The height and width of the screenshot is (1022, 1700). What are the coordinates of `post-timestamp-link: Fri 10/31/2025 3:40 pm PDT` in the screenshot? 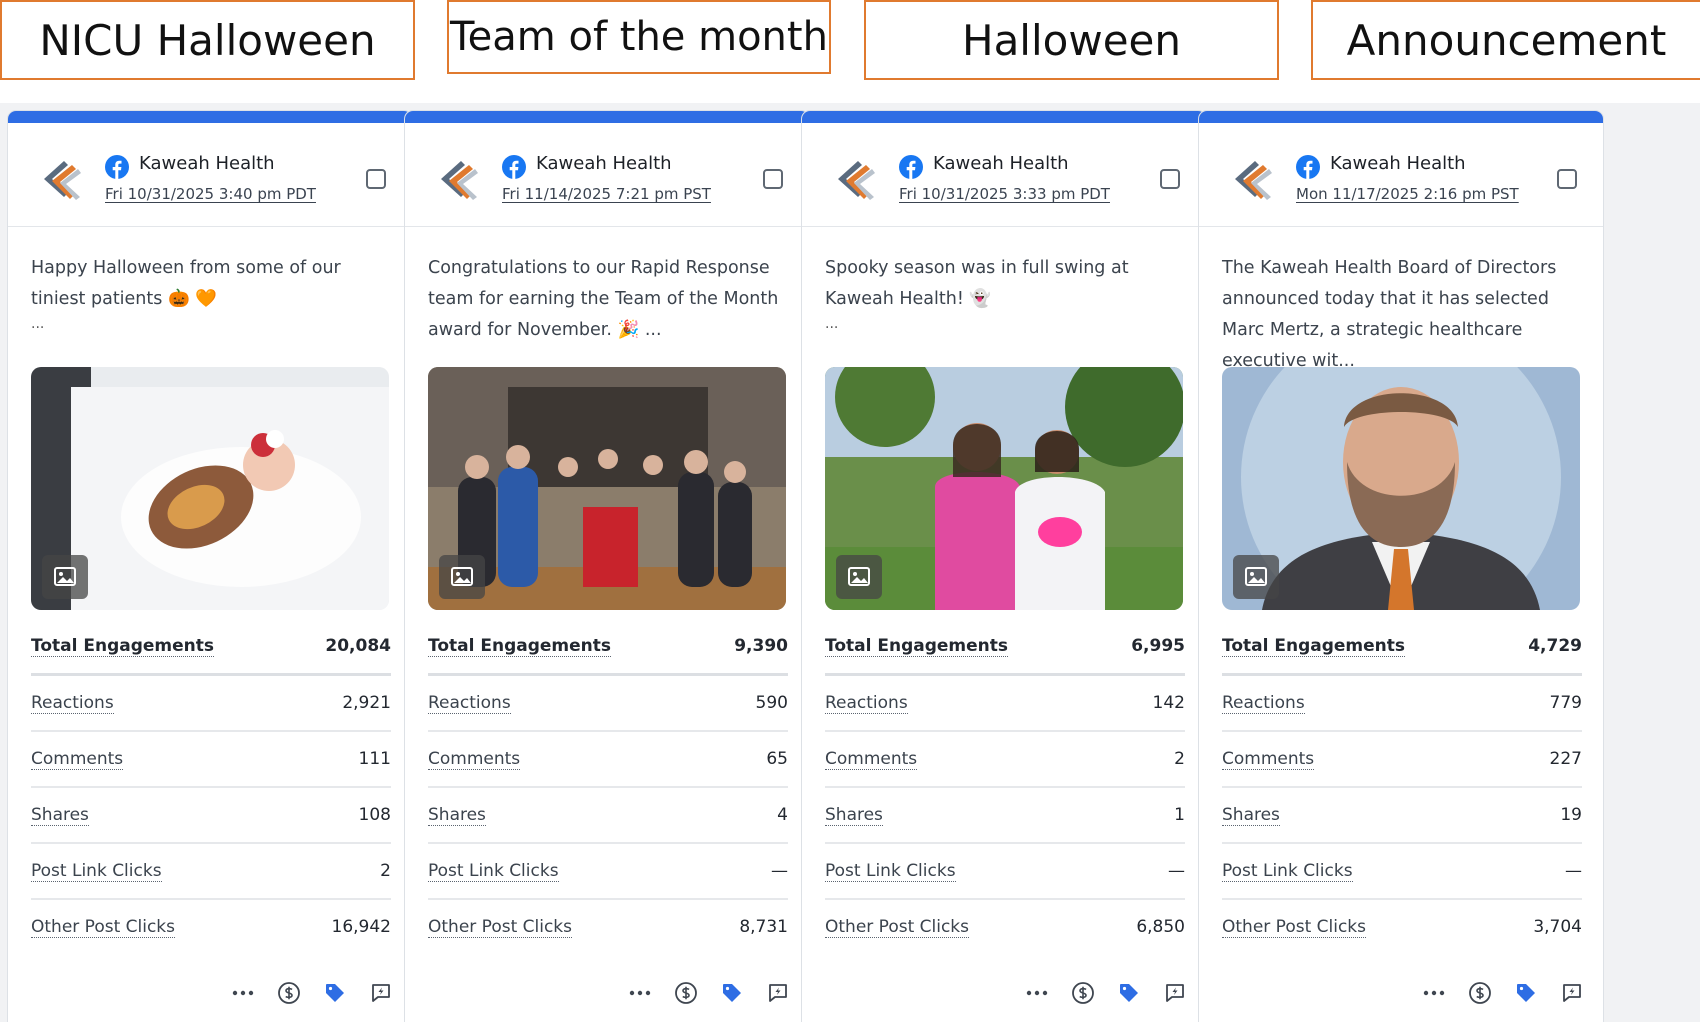 It's located at (210, 194).